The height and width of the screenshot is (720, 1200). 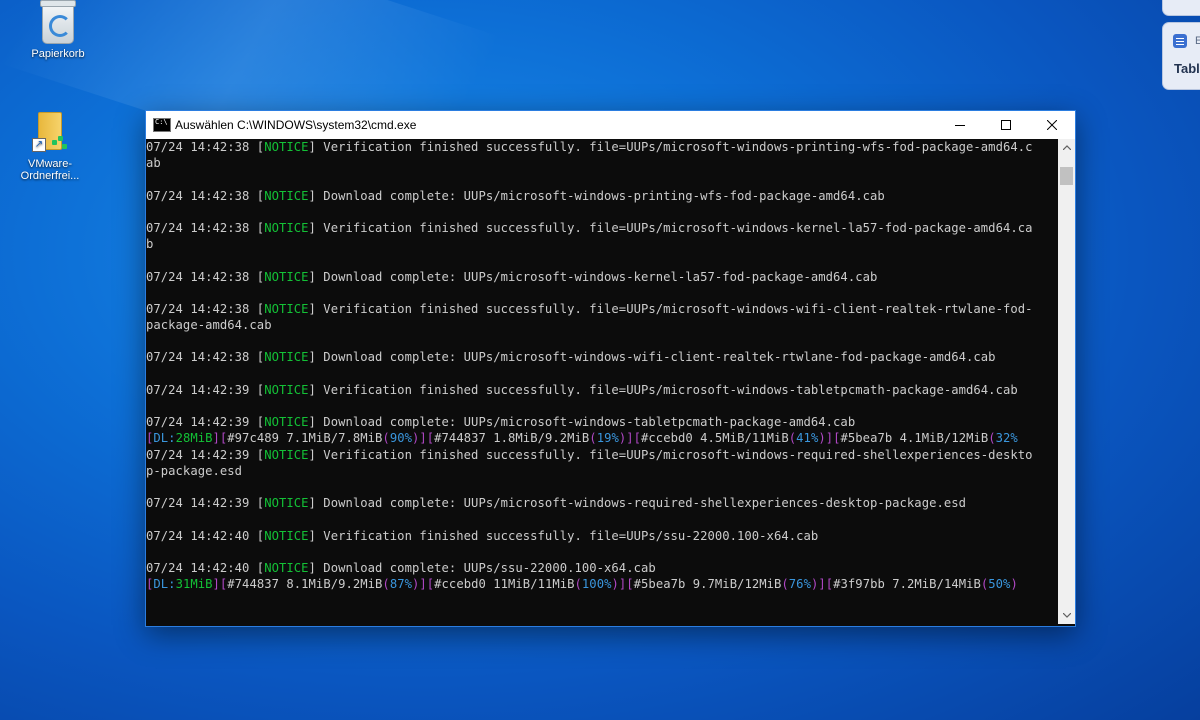 I want to click on console-text-segment: 100%, so click(x=596, y=584).